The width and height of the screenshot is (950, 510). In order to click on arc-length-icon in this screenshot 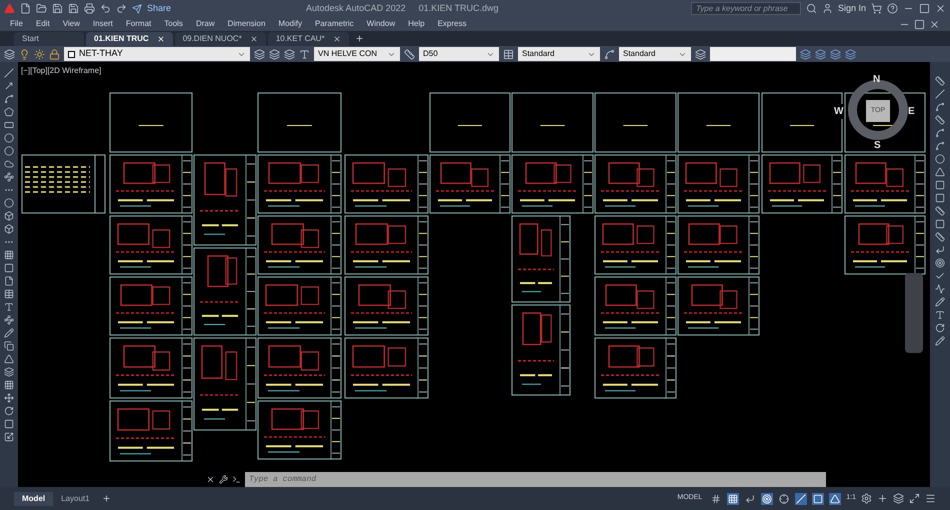, I will do `click(940, 107)`.